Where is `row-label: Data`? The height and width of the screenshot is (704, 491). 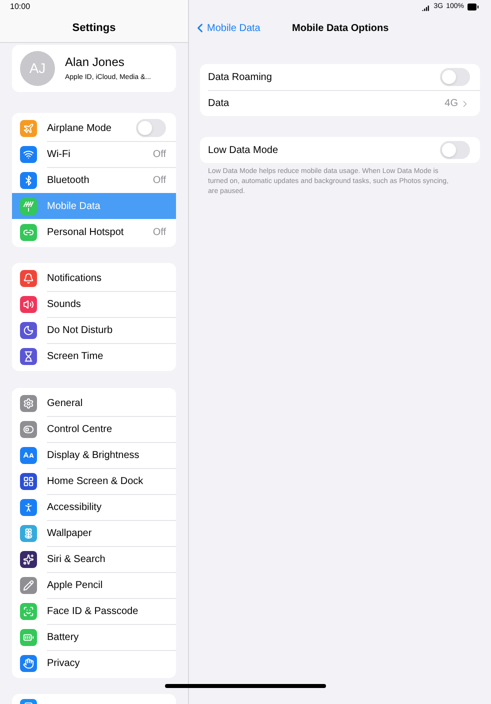
row-label: Data is located at coordinates (219, 104).